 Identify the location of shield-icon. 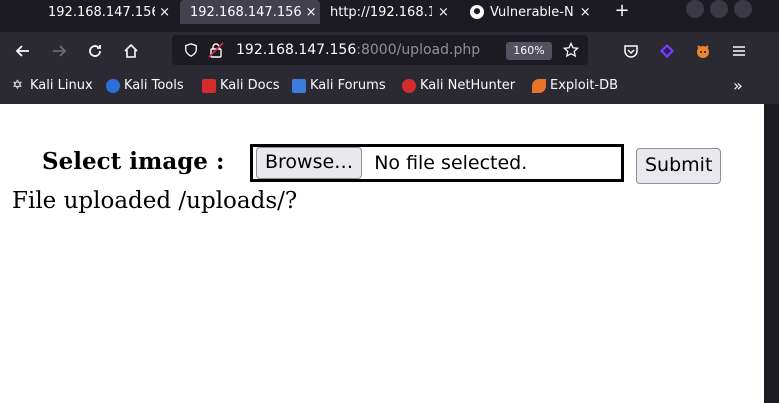
(191, 50).